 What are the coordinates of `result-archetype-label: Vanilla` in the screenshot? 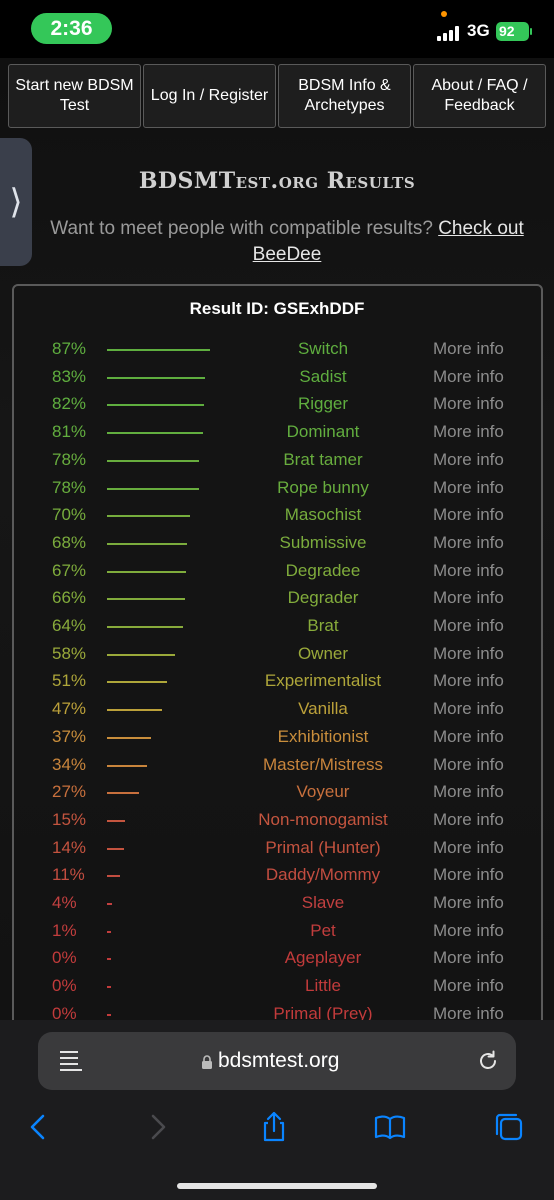 It's located at (323, 709).